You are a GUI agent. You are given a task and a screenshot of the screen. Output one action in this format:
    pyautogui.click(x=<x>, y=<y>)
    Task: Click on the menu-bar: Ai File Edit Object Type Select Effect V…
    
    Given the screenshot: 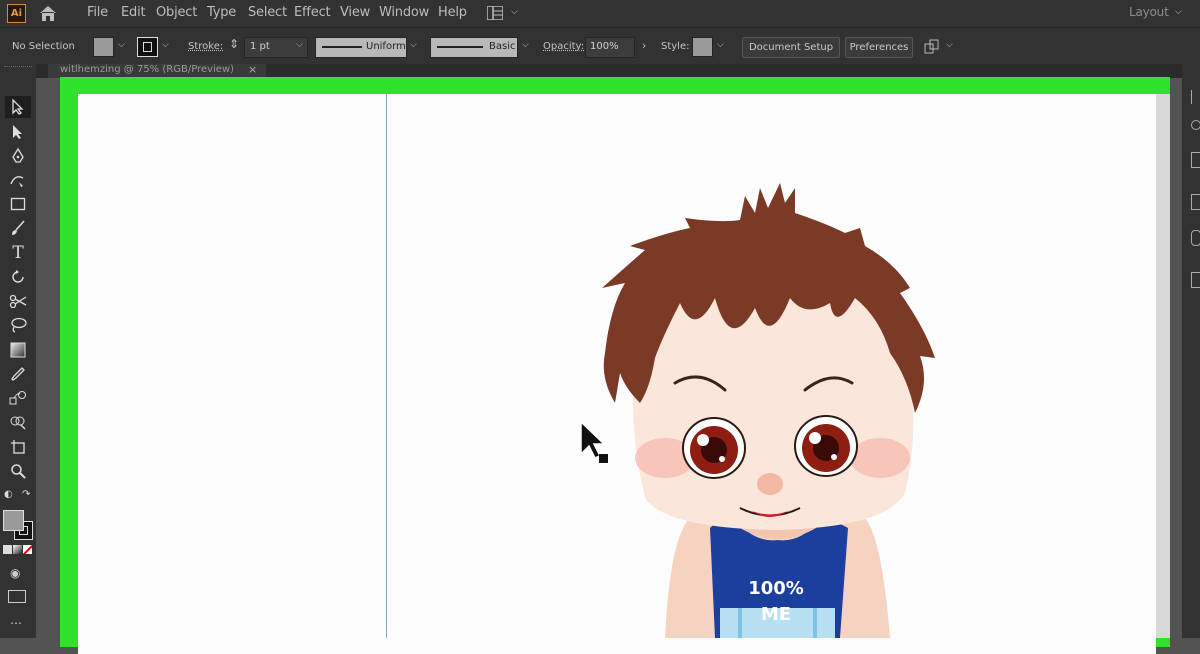 What is the action you would take?
    pyautogui.click(x=600, y=13)
    